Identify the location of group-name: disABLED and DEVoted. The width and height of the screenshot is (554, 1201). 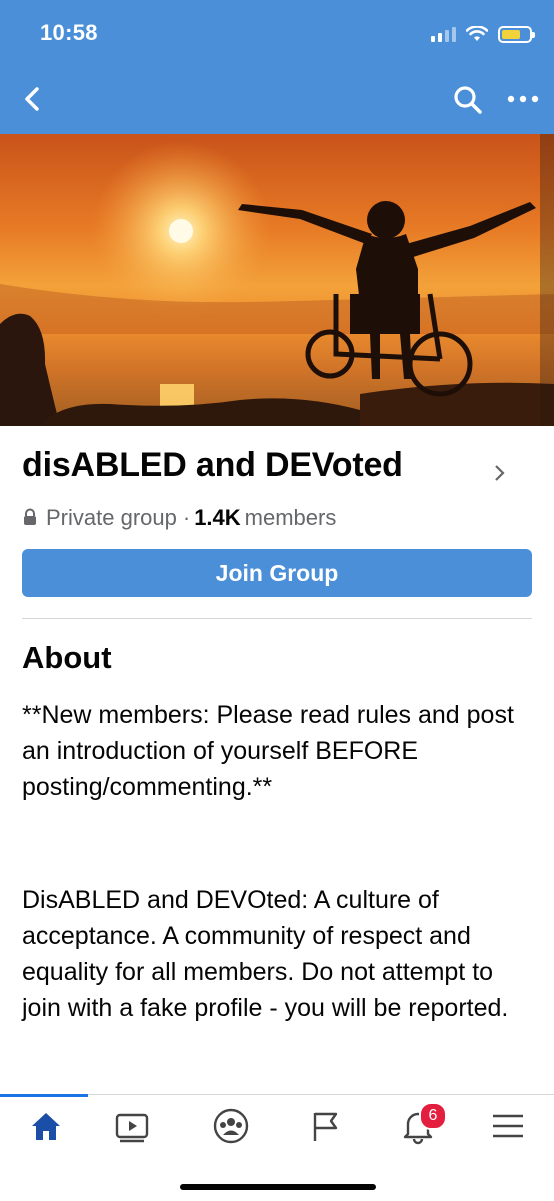
(212, 465).